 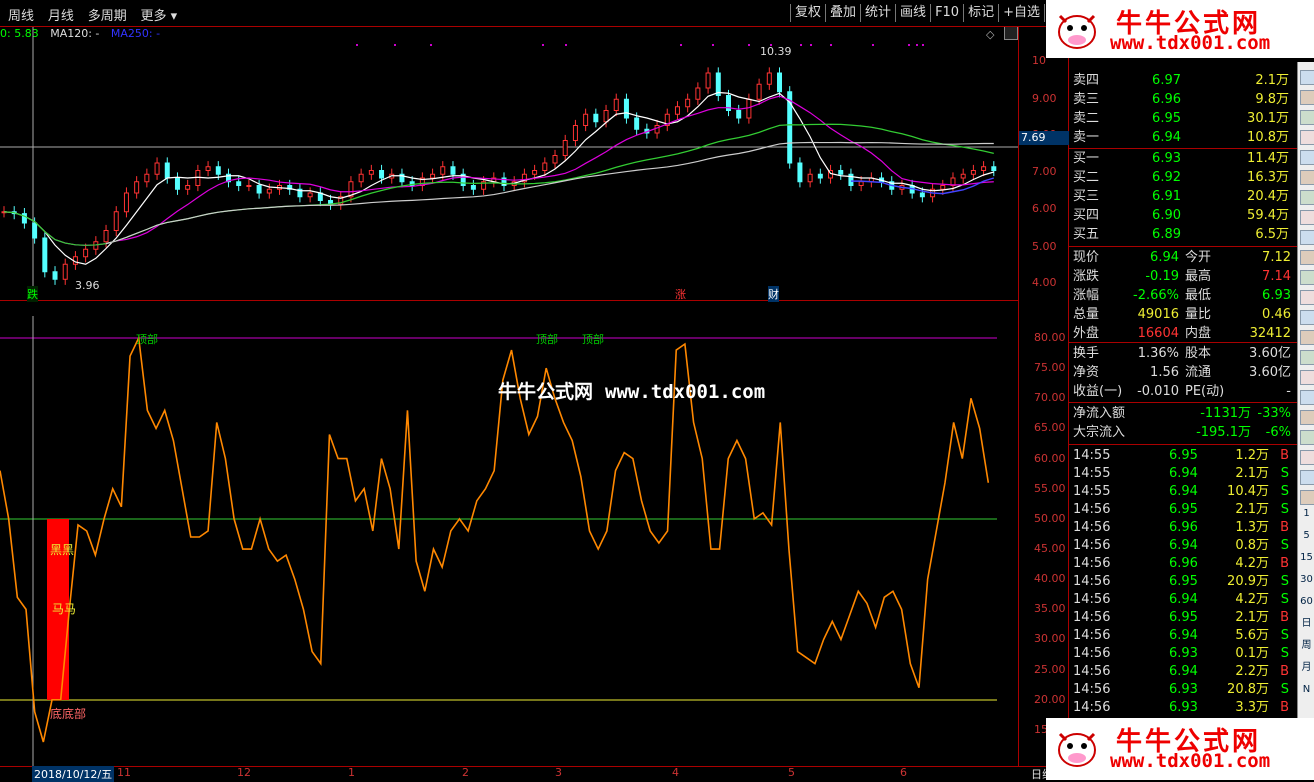 I want to click on osc-tick: 55.00, so click(x=1050, y=488).